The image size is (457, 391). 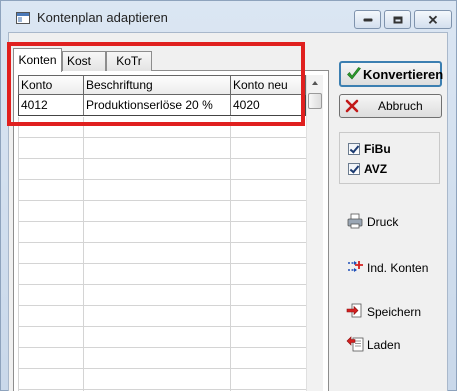 I want to click on ind-accounts-label: Ind. Konten, so click(x=398, y=268).